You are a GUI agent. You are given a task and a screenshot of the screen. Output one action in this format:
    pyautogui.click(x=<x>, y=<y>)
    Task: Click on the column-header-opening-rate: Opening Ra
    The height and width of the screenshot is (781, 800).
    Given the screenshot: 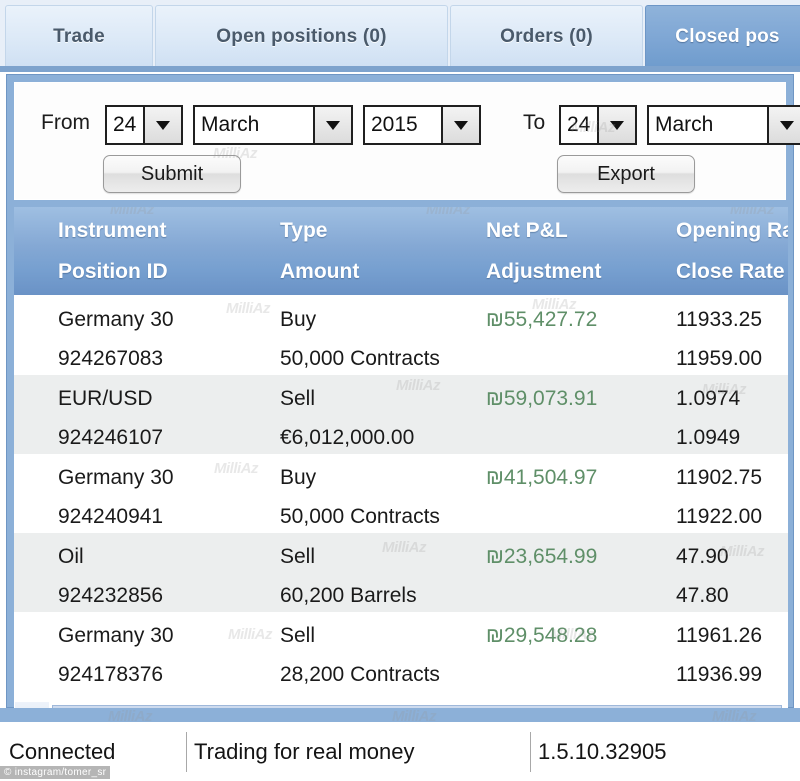 What is the action you would take?
    pyautogui.click(x=732, y=231)
    